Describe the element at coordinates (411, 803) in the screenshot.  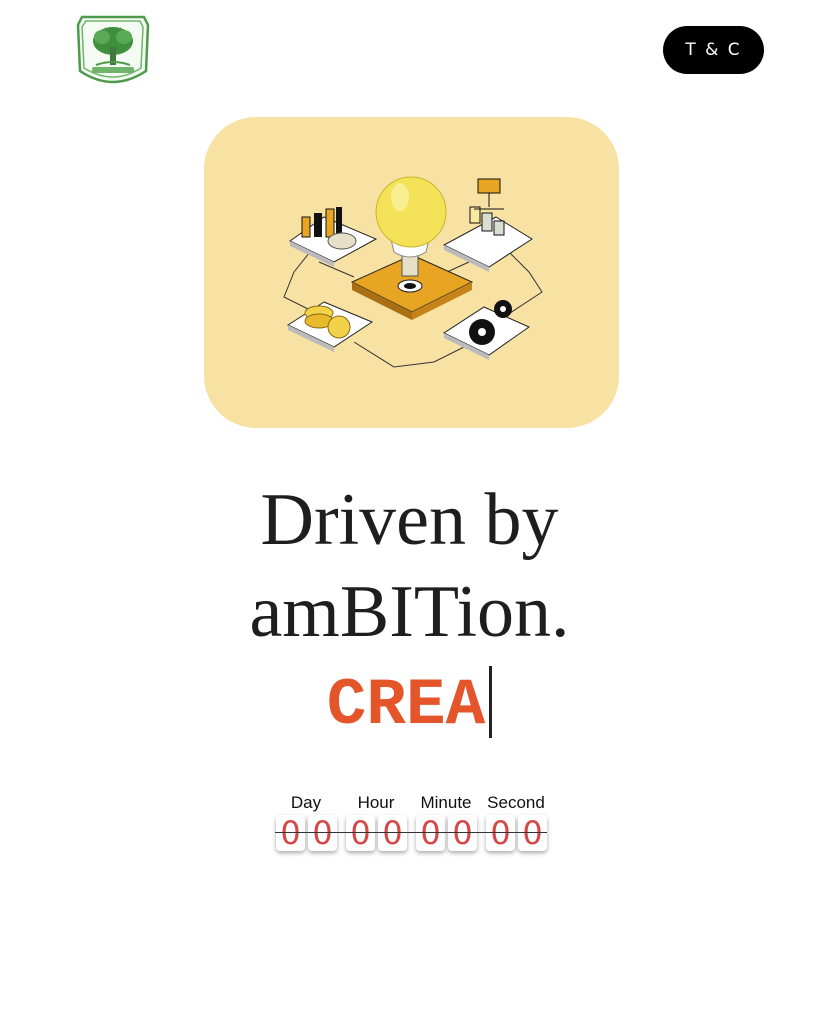
I see `countdown-labels: Day Hour Minute Second` at that location.